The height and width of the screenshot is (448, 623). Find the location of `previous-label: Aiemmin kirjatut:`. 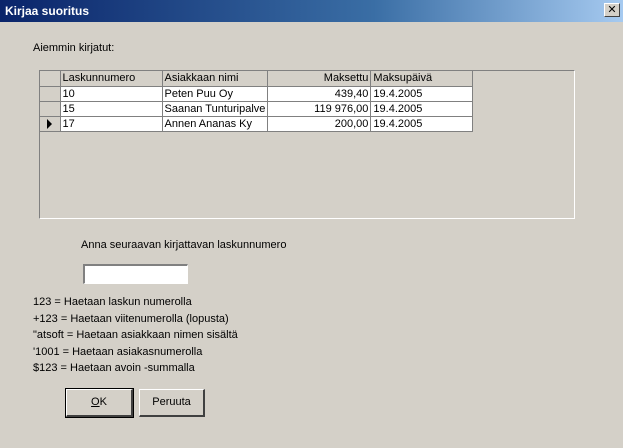

previous-label: Aiemmin kirjatut: is located at coordinates (74, 48).